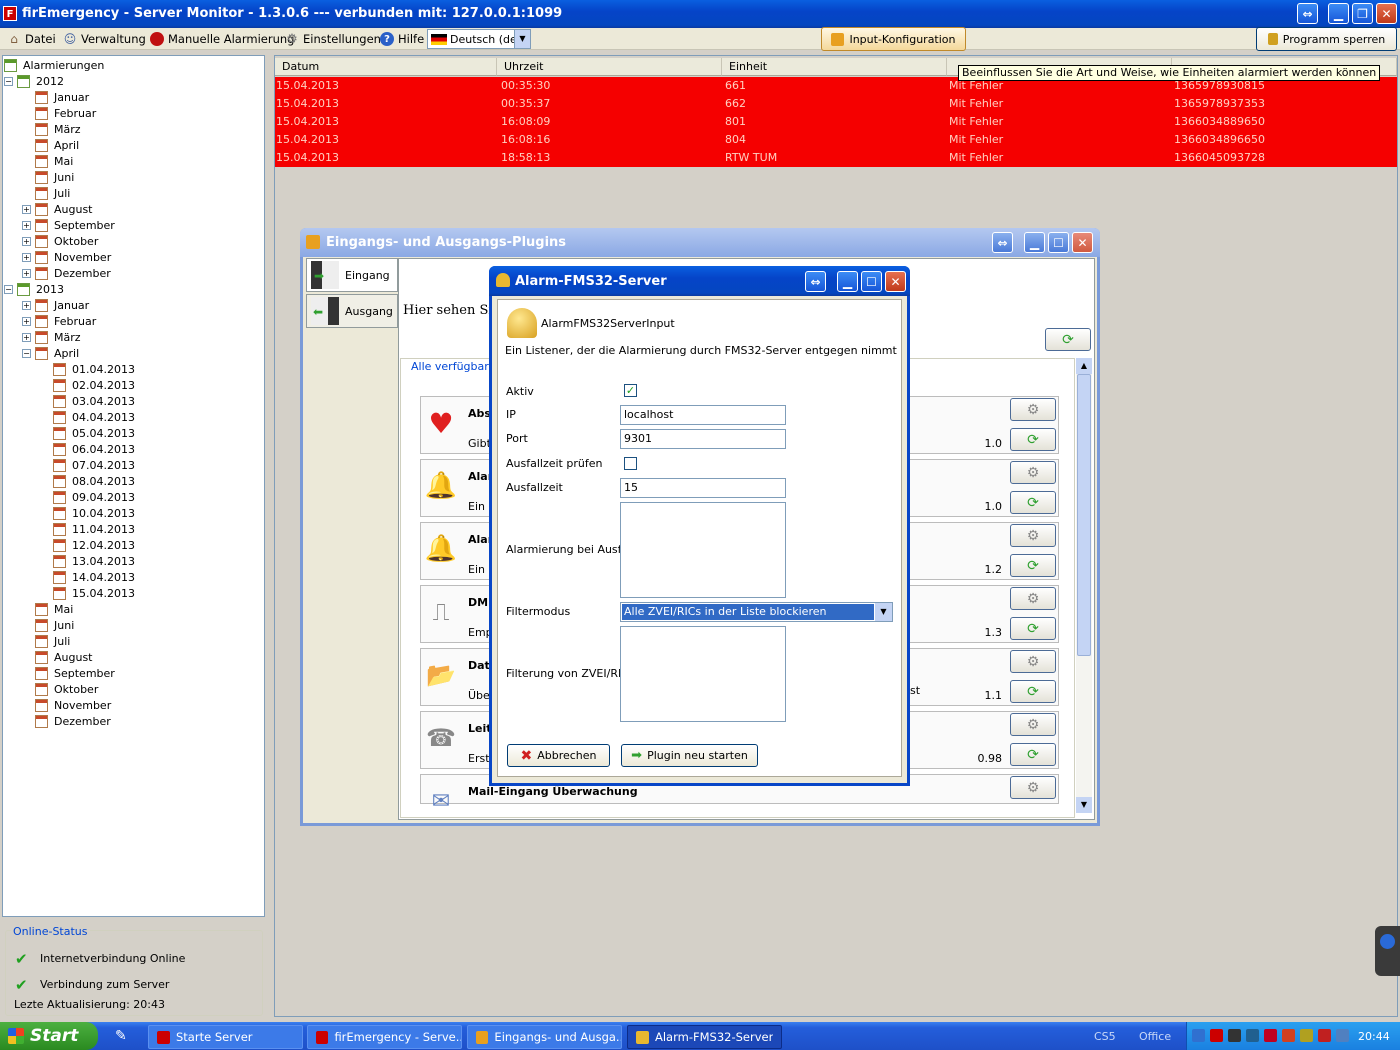  What do you see at coordinates (847, 281) in the screenshot?
I see `fms32-minimize-button: ▁` at bounding box center [847, 281].